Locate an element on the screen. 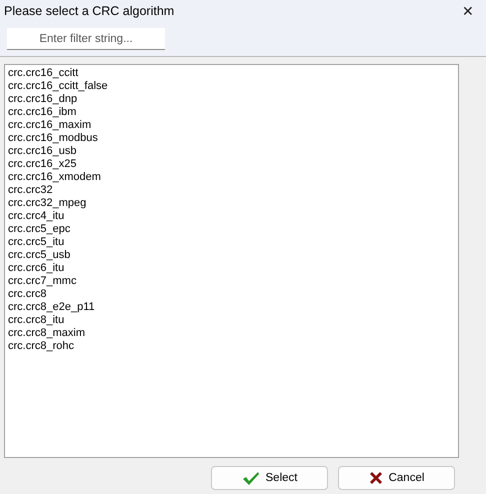 Image resolution: width=486 pixels, height=494 pixels. list-item: crc.crc16_ccitt is located at coordinates (231, 73).